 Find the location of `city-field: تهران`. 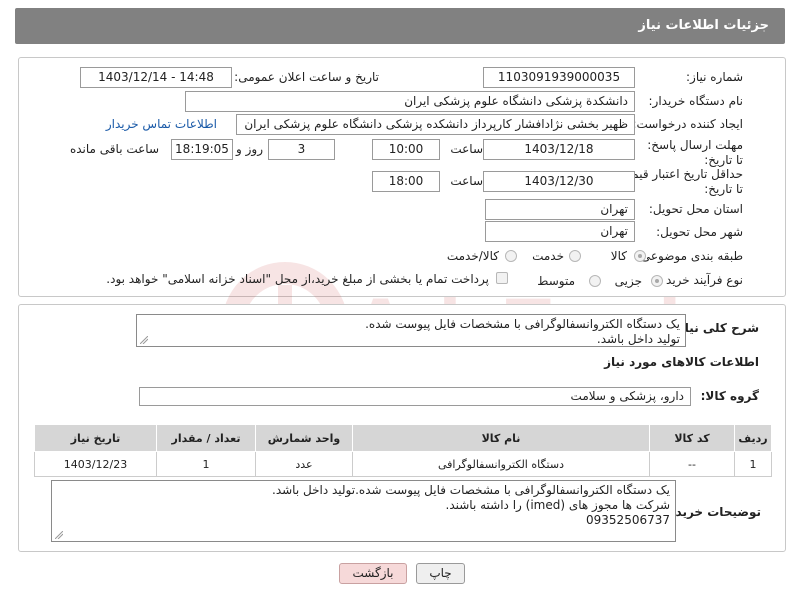

city-field: تهران is located at coordinates (560, 231).